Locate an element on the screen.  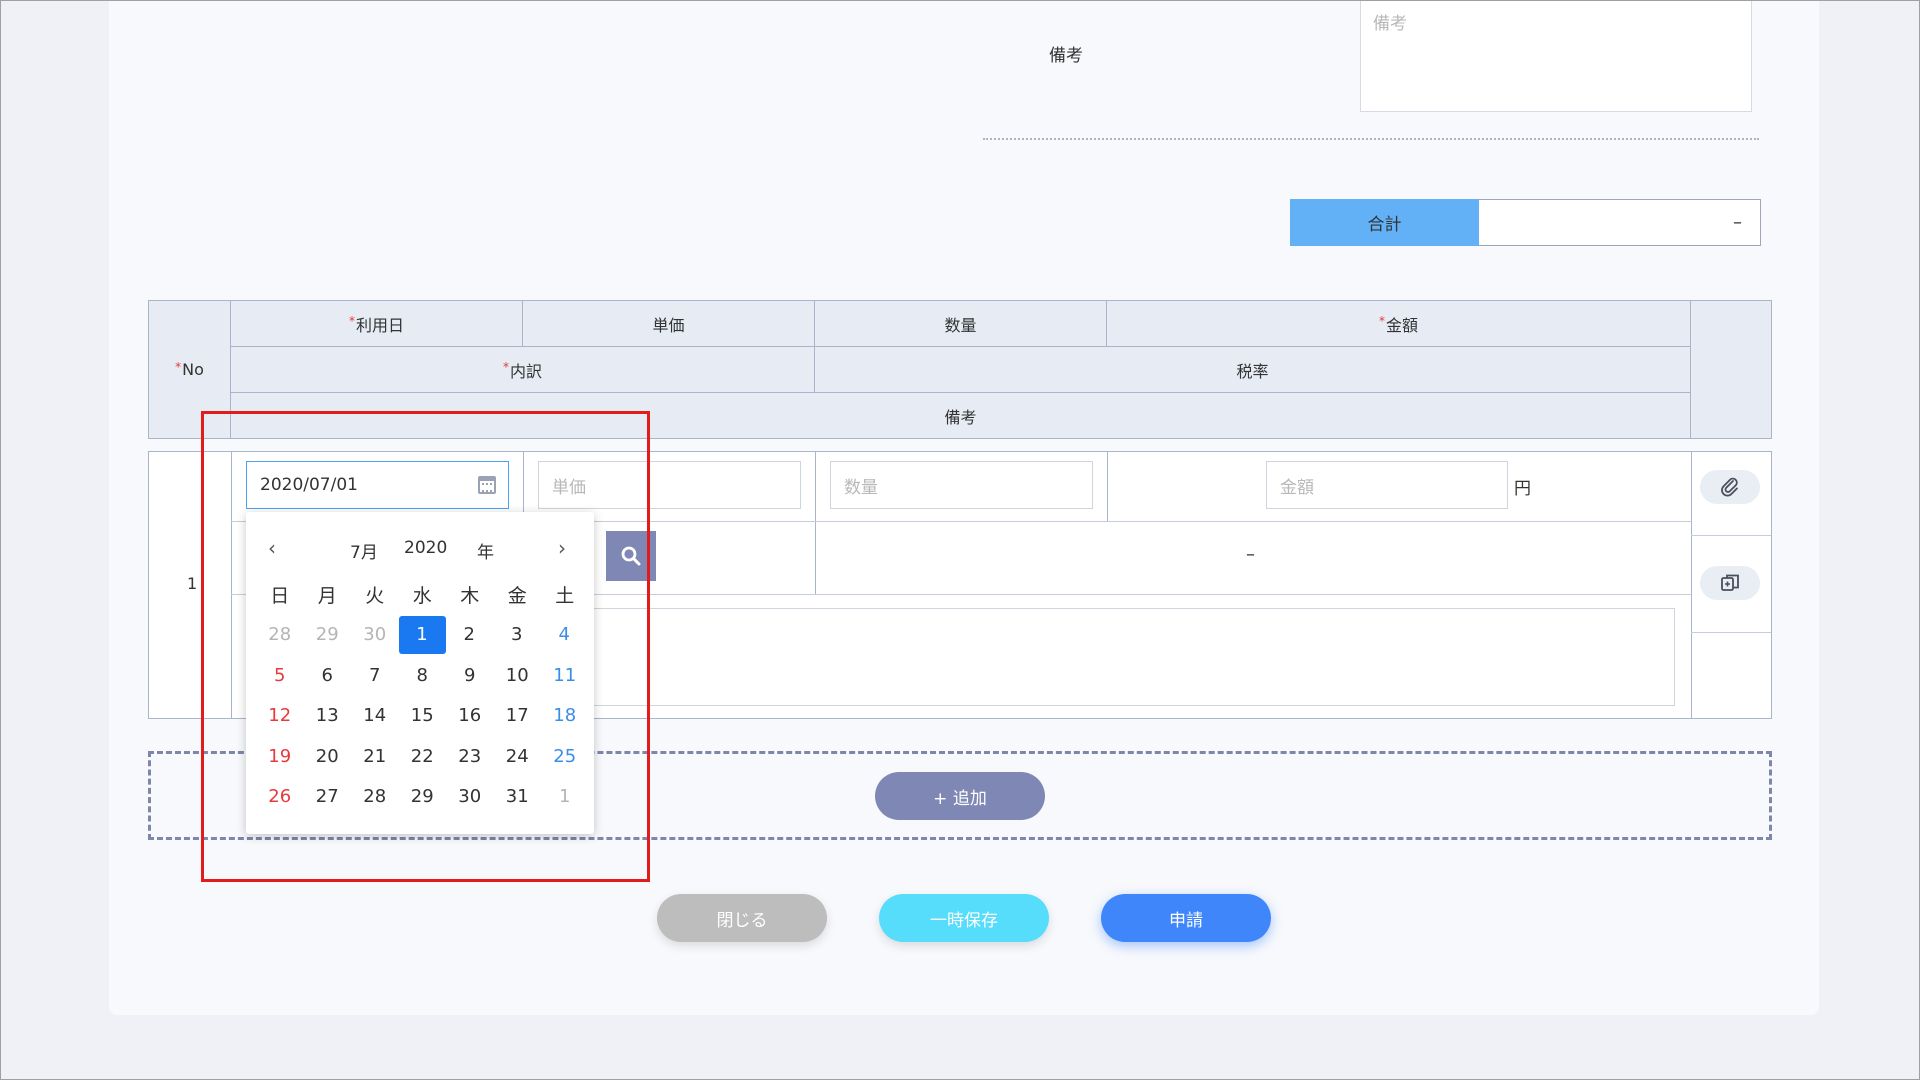
add-row-button: + 追加 is located at coordinates (960, 796).